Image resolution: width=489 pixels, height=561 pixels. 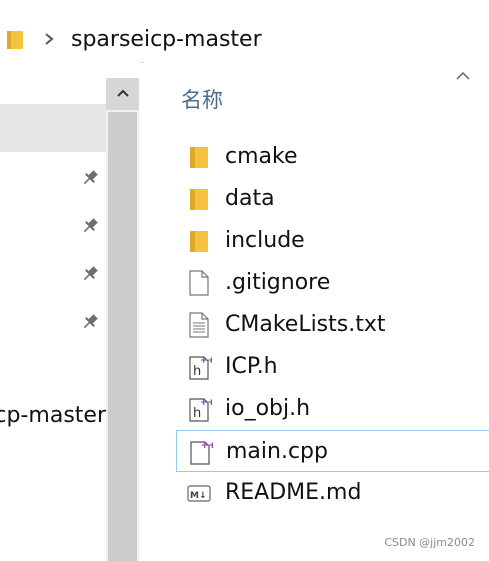 What do you see at coordinates (49, 39) in the screenshot?
I see `chevron-right-icon` at bounding box center [49, 39].